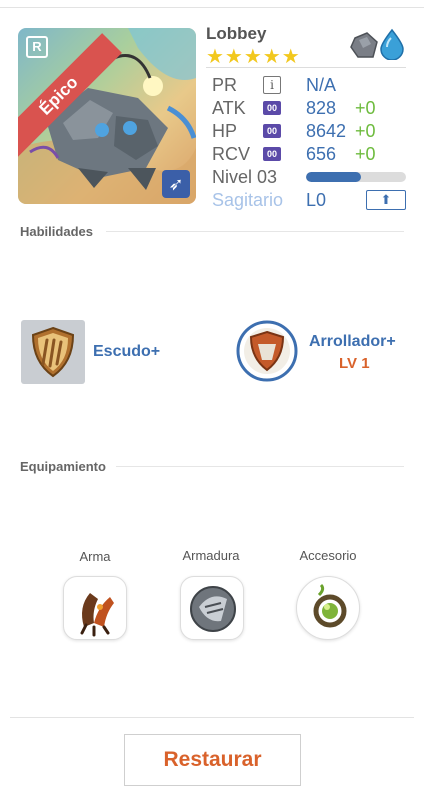  What do you see at coordinates (212, 7) in the screenshot?
I see `top-divider` at bounding box center [212, 7].